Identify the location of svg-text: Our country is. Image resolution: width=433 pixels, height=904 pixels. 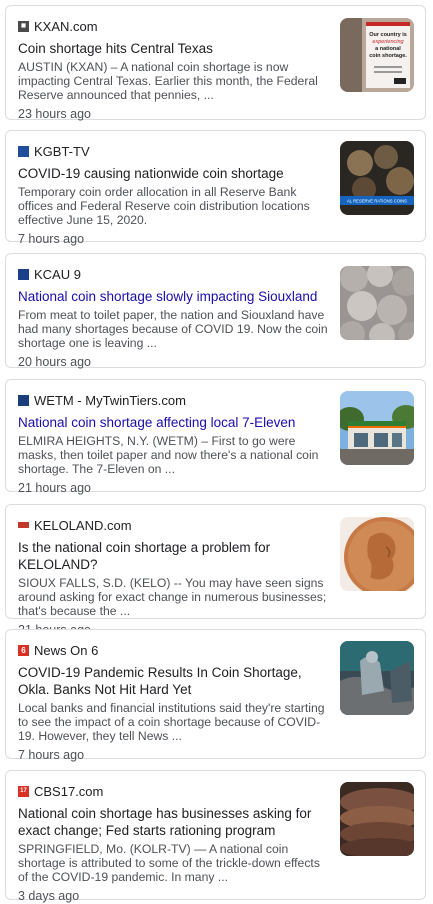
(388, 35).